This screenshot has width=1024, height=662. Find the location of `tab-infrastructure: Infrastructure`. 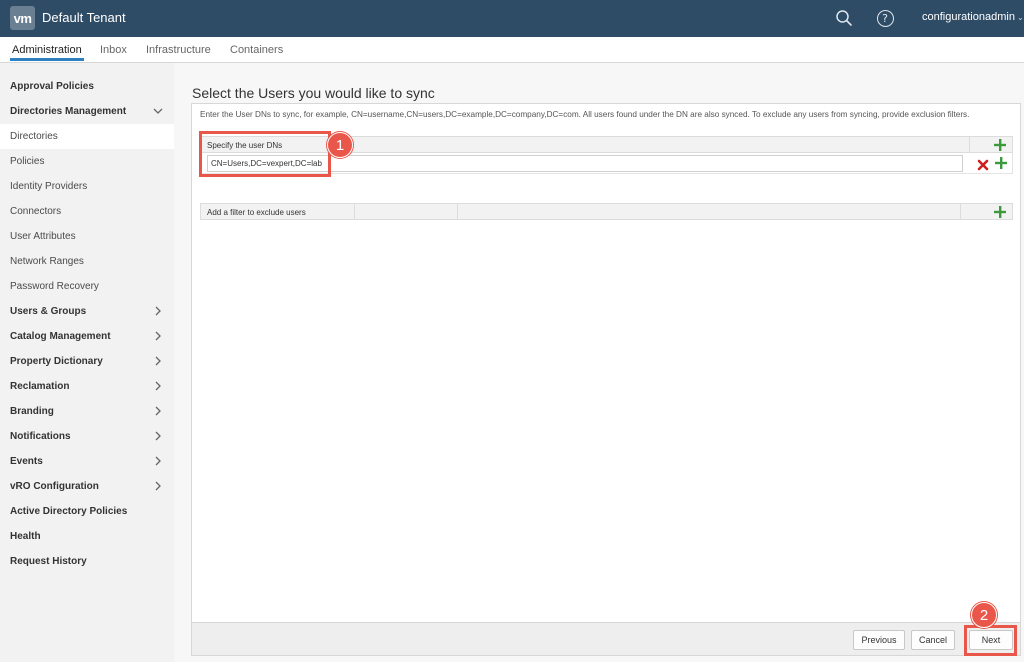

tab-infrastructure: Infrastructure is located at coordinates (178, 50).